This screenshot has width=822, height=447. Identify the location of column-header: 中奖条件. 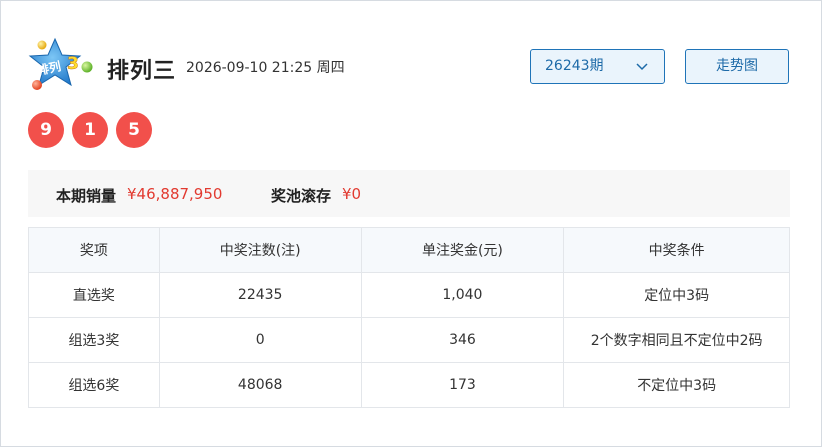
(676, 250).